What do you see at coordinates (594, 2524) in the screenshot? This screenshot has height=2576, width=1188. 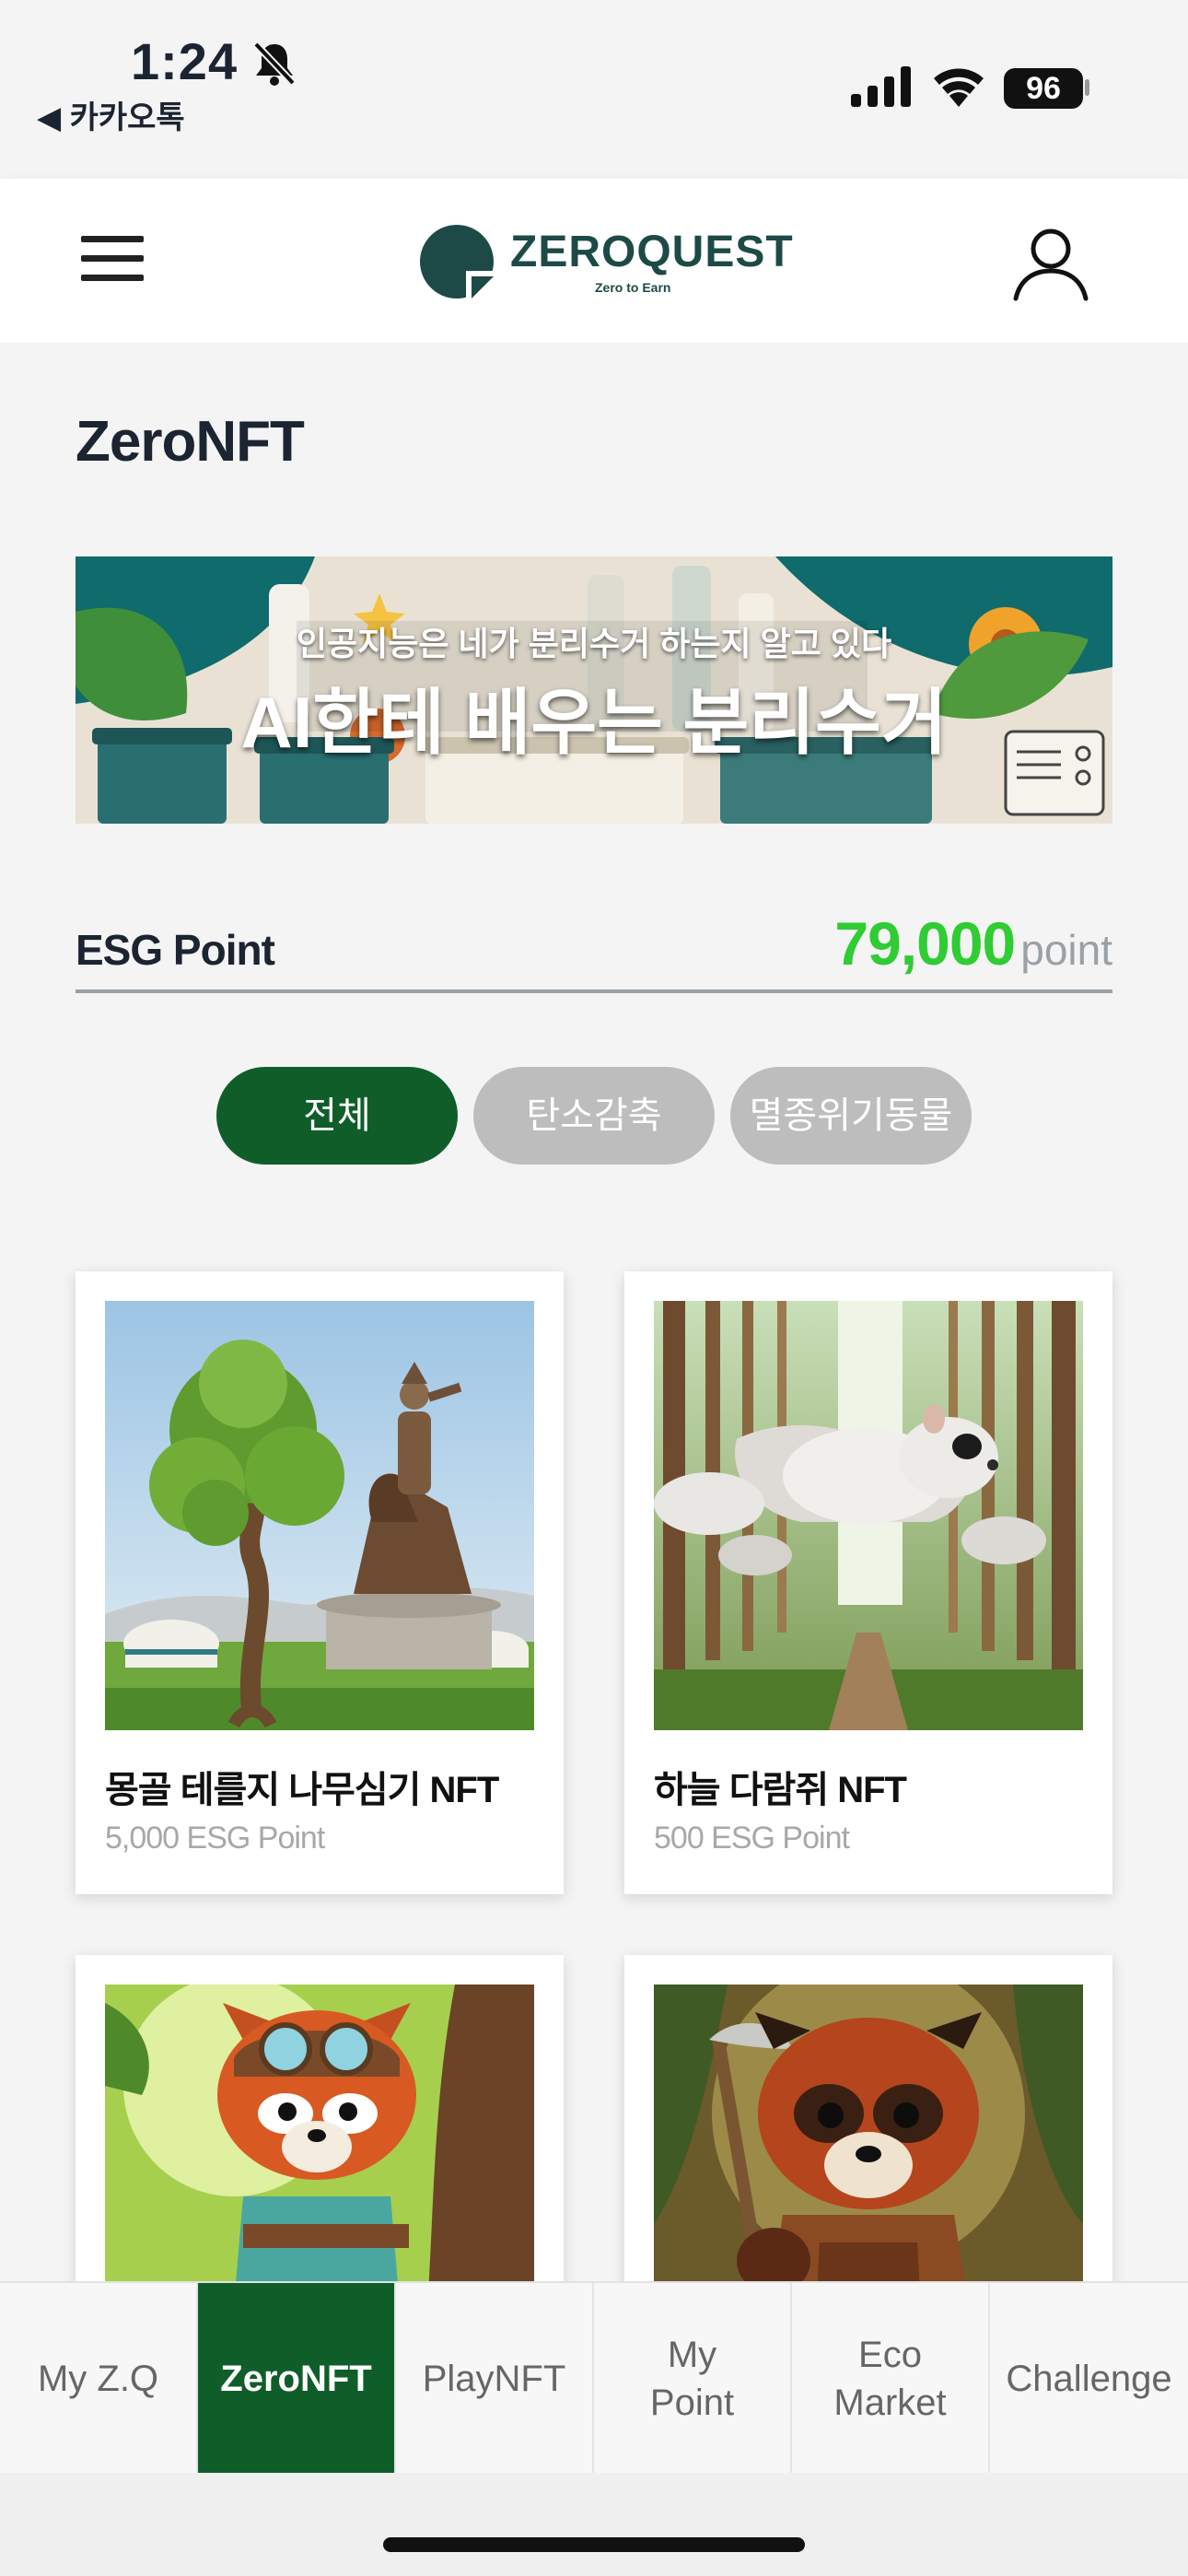 I see `home-indicator-area` at bounding box center [594, 2524].